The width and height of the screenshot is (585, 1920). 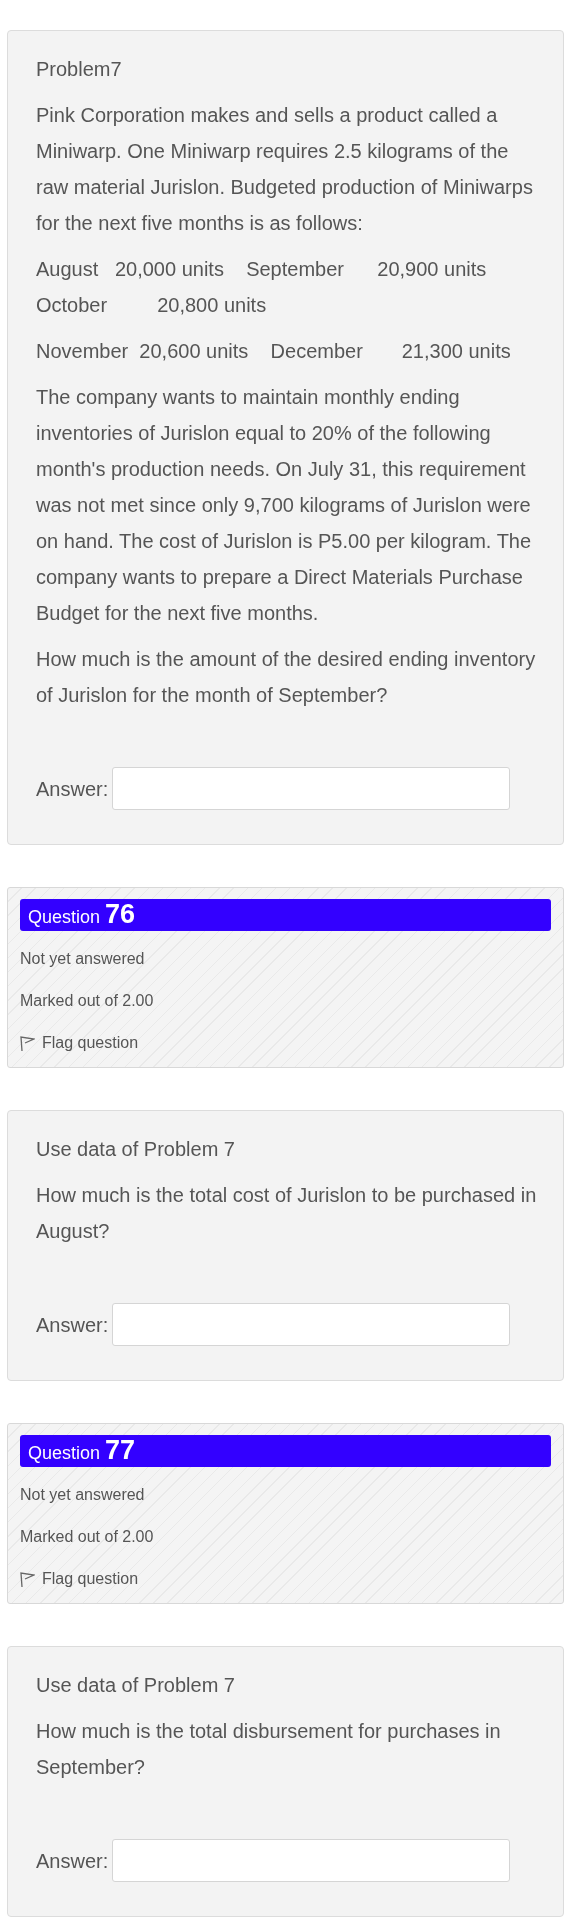 I want to click on question-text: August 20,000 units September 20,900 units October 20,800 units, so click(x=262, y=287).